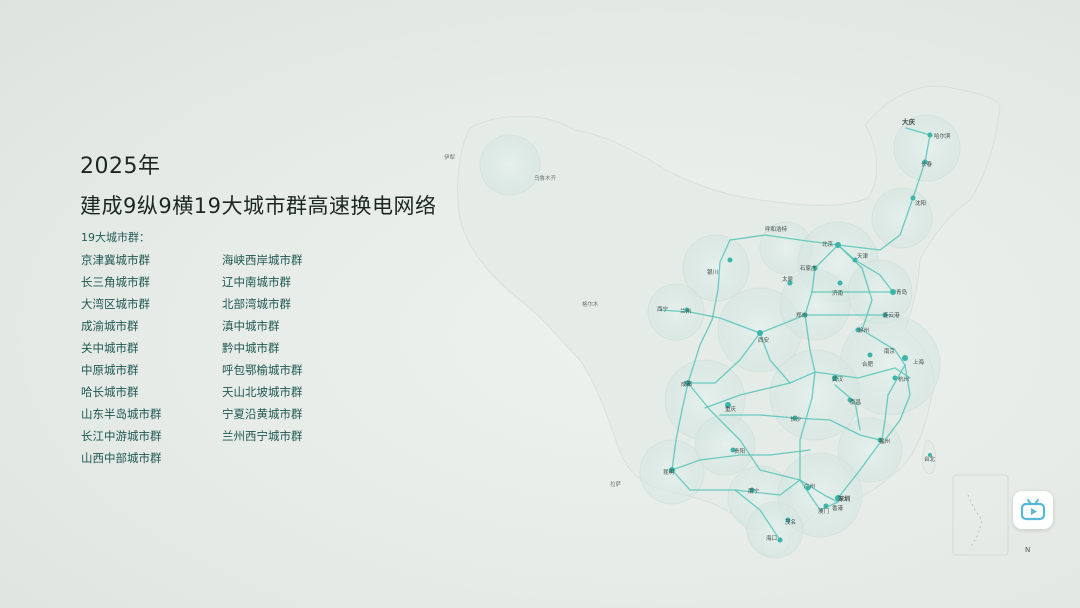 This screenshot has height=608, width=1080. Describe the element at coordinates (855, 402) in the screenshot. I see `city-label: 南昌` at that location.